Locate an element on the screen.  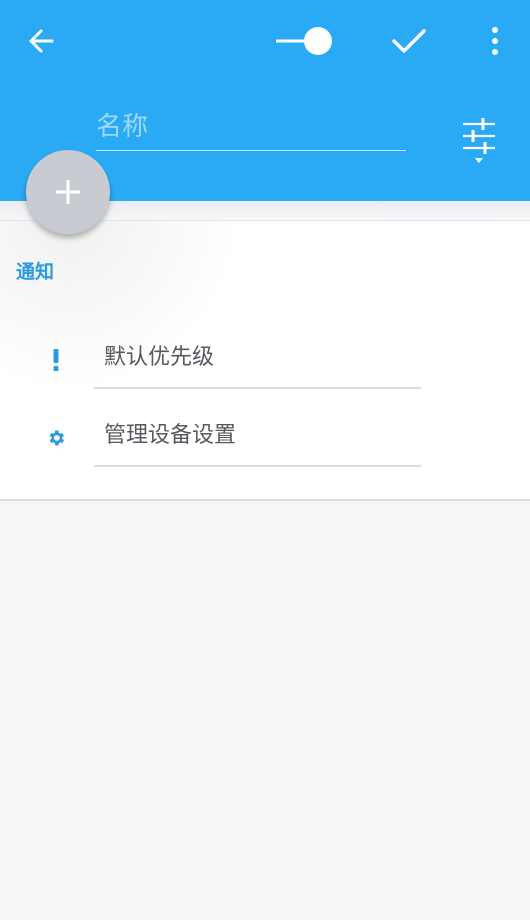
filter-button is located at coordinates (479, 140).